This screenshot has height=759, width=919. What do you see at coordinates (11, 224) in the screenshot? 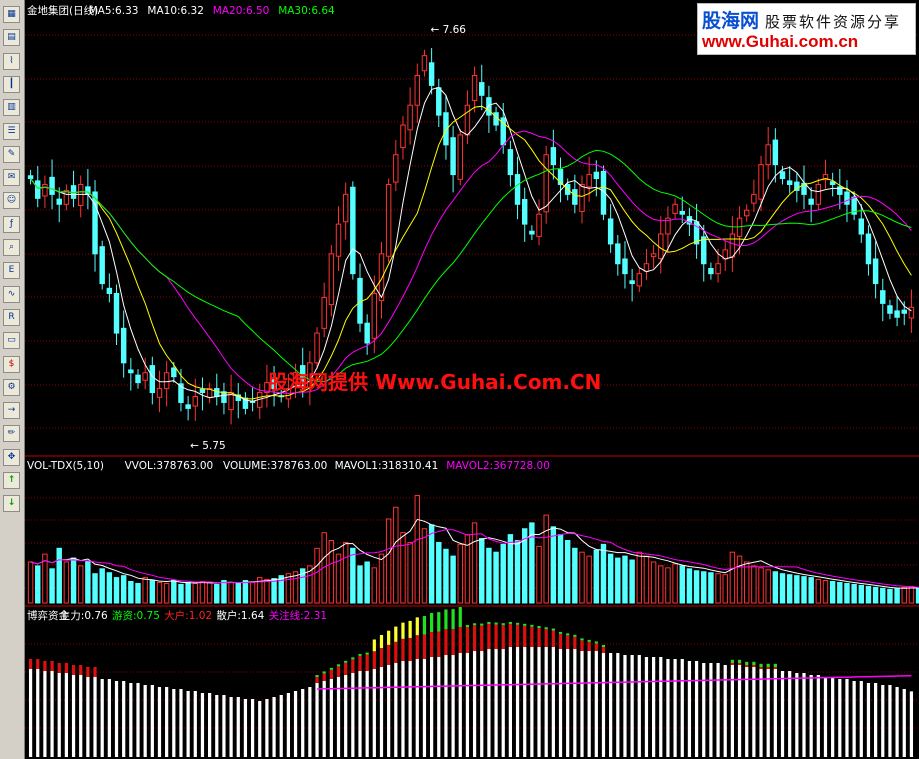
I see `formula-icon: ƒ` at bounding box center [11, 224].